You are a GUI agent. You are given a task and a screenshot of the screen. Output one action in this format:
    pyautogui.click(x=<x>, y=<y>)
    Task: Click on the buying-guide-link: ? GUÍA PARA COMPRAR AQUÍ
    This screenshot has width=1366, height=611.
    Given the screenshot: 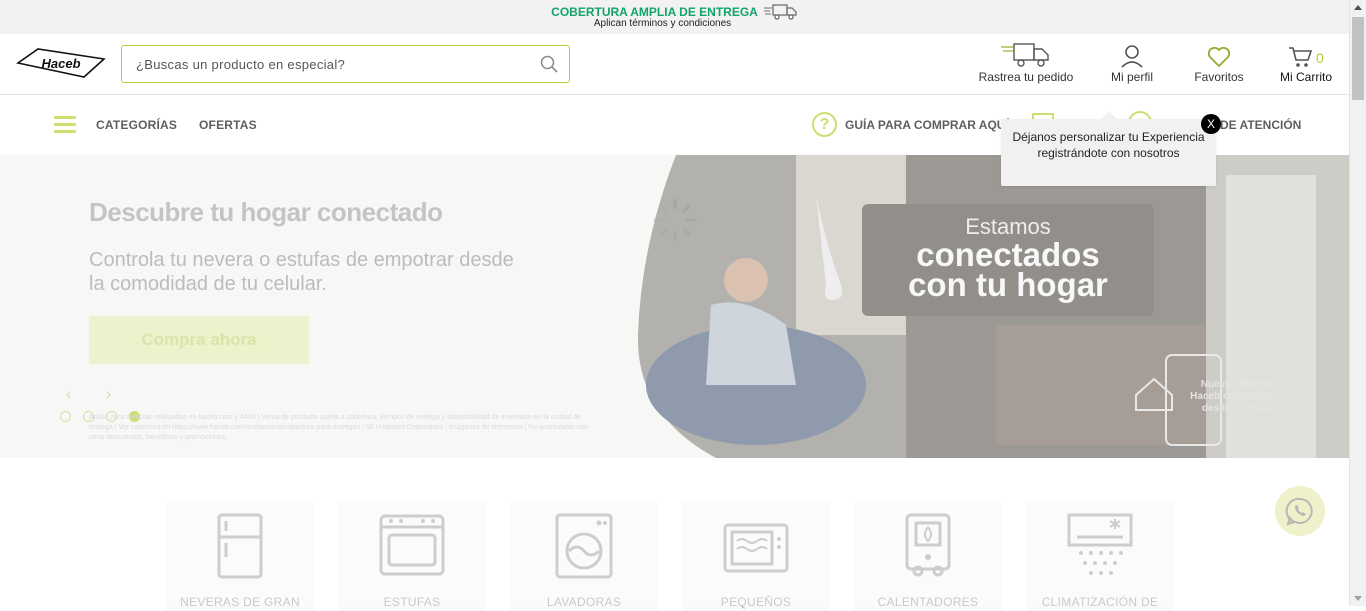 What is the action you would take?
    pyautogui.click(x=910, y=124)
    